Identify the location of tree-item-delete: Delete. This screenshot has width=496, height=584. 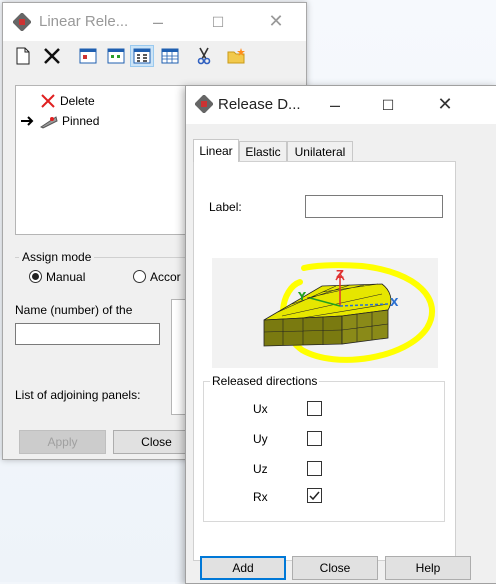
(67, 101).